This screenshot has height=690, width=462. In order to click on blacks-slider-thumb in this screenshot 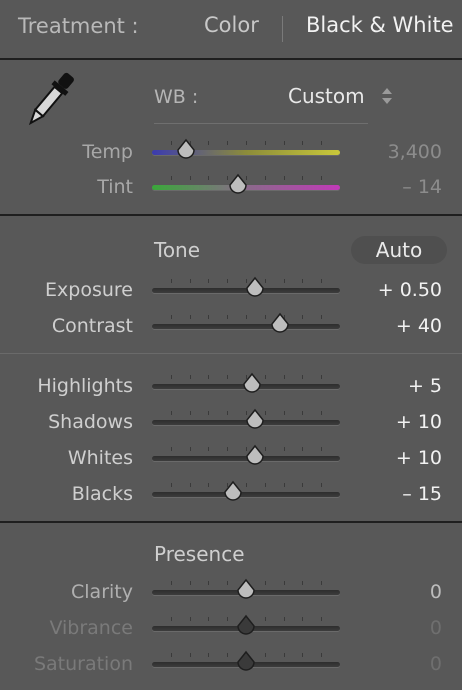, I will do `click(233, 491)`.